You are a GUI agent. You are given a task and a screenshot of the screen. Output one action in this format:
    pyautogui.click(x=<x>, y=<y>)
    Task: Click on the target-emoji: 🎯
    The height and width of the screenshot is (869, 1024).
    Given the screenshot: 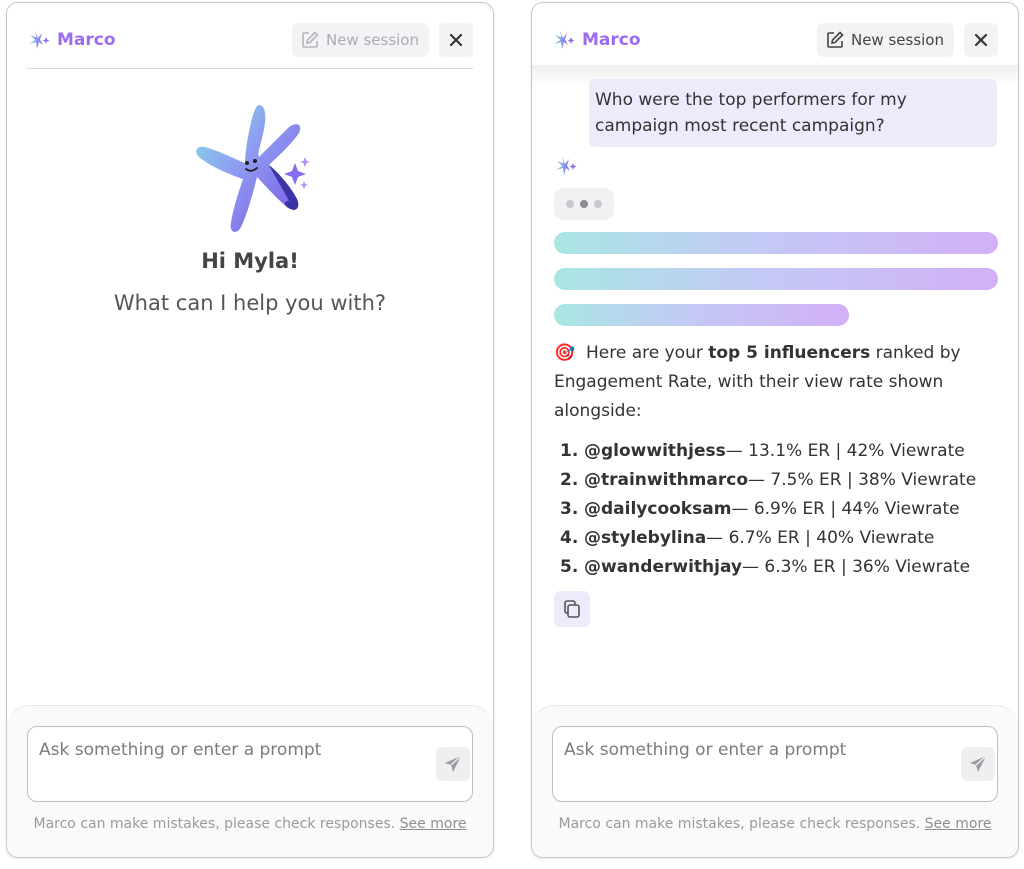 What is the action you would take?
    pyautogui.click(x=565, y=353)
    